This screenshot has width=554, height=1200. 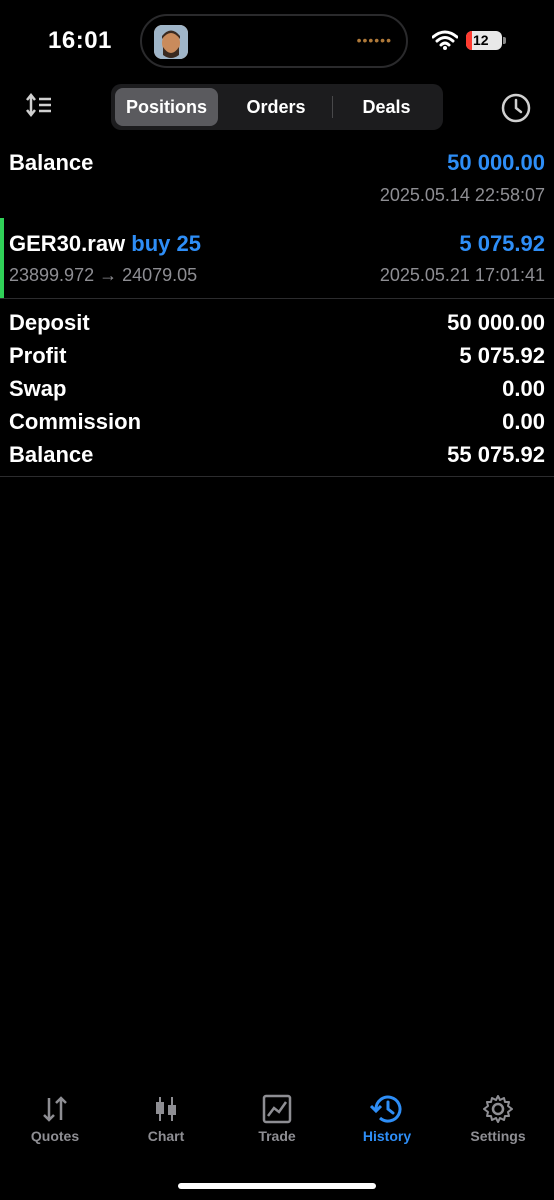 What do you see at coordinates (51, 454) in the screenshot?
I see `summary-balance-label: Balance` at bounding box center [51, 454].